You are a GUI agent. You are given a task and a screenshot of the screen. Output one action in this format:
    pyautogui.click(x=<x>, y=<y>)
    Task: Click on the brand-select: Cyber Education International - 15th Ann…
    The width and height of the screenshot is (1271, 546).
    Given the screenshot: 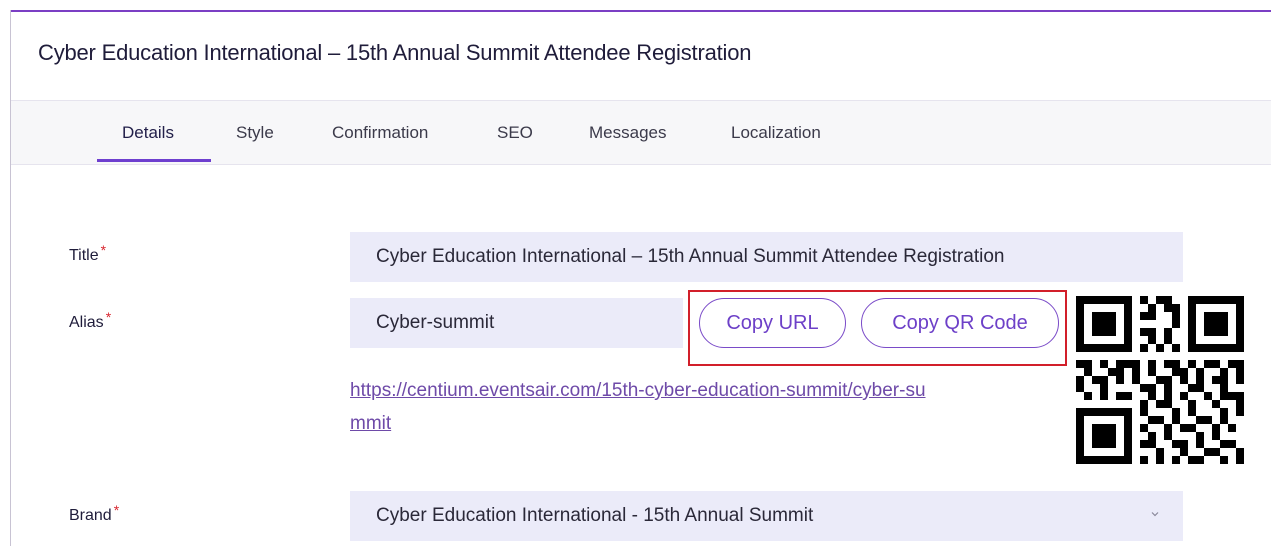 What is the action you would take?
    pyautogui.click(x=766, y=516)
    